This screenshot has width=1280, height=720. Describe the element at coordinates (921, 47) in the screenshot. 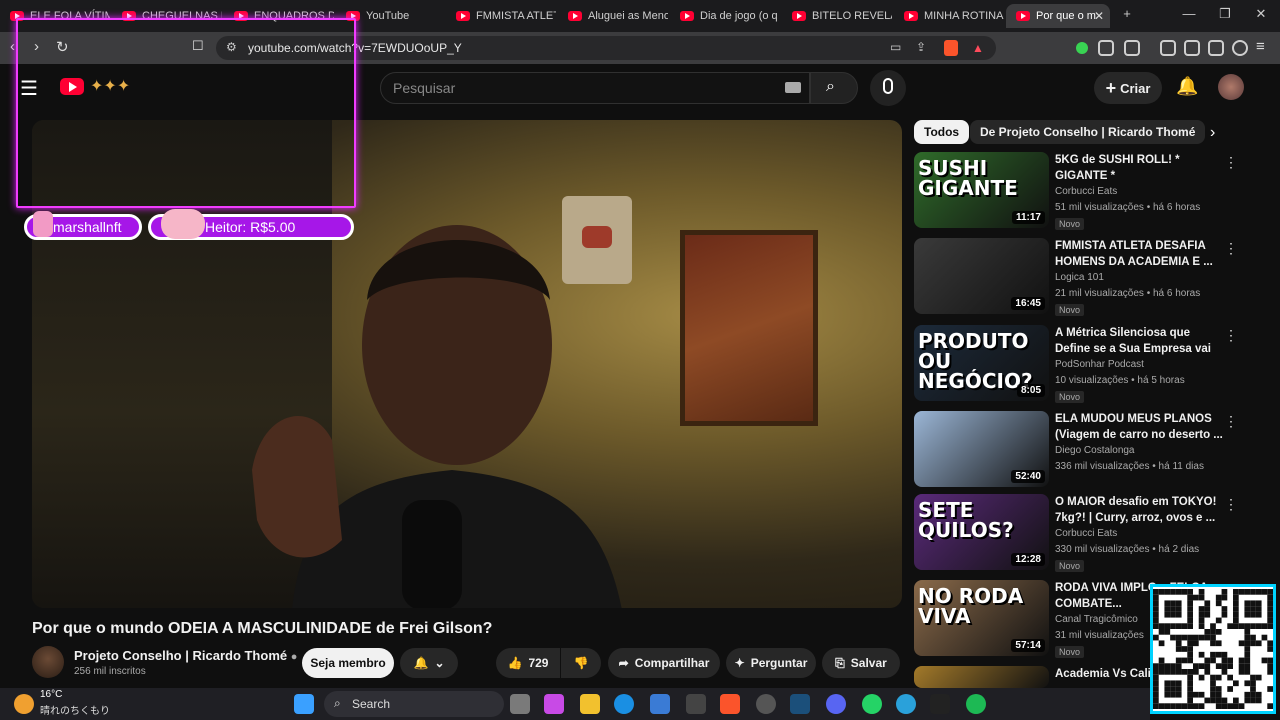

I see `share-icon: ⇪` at that location.